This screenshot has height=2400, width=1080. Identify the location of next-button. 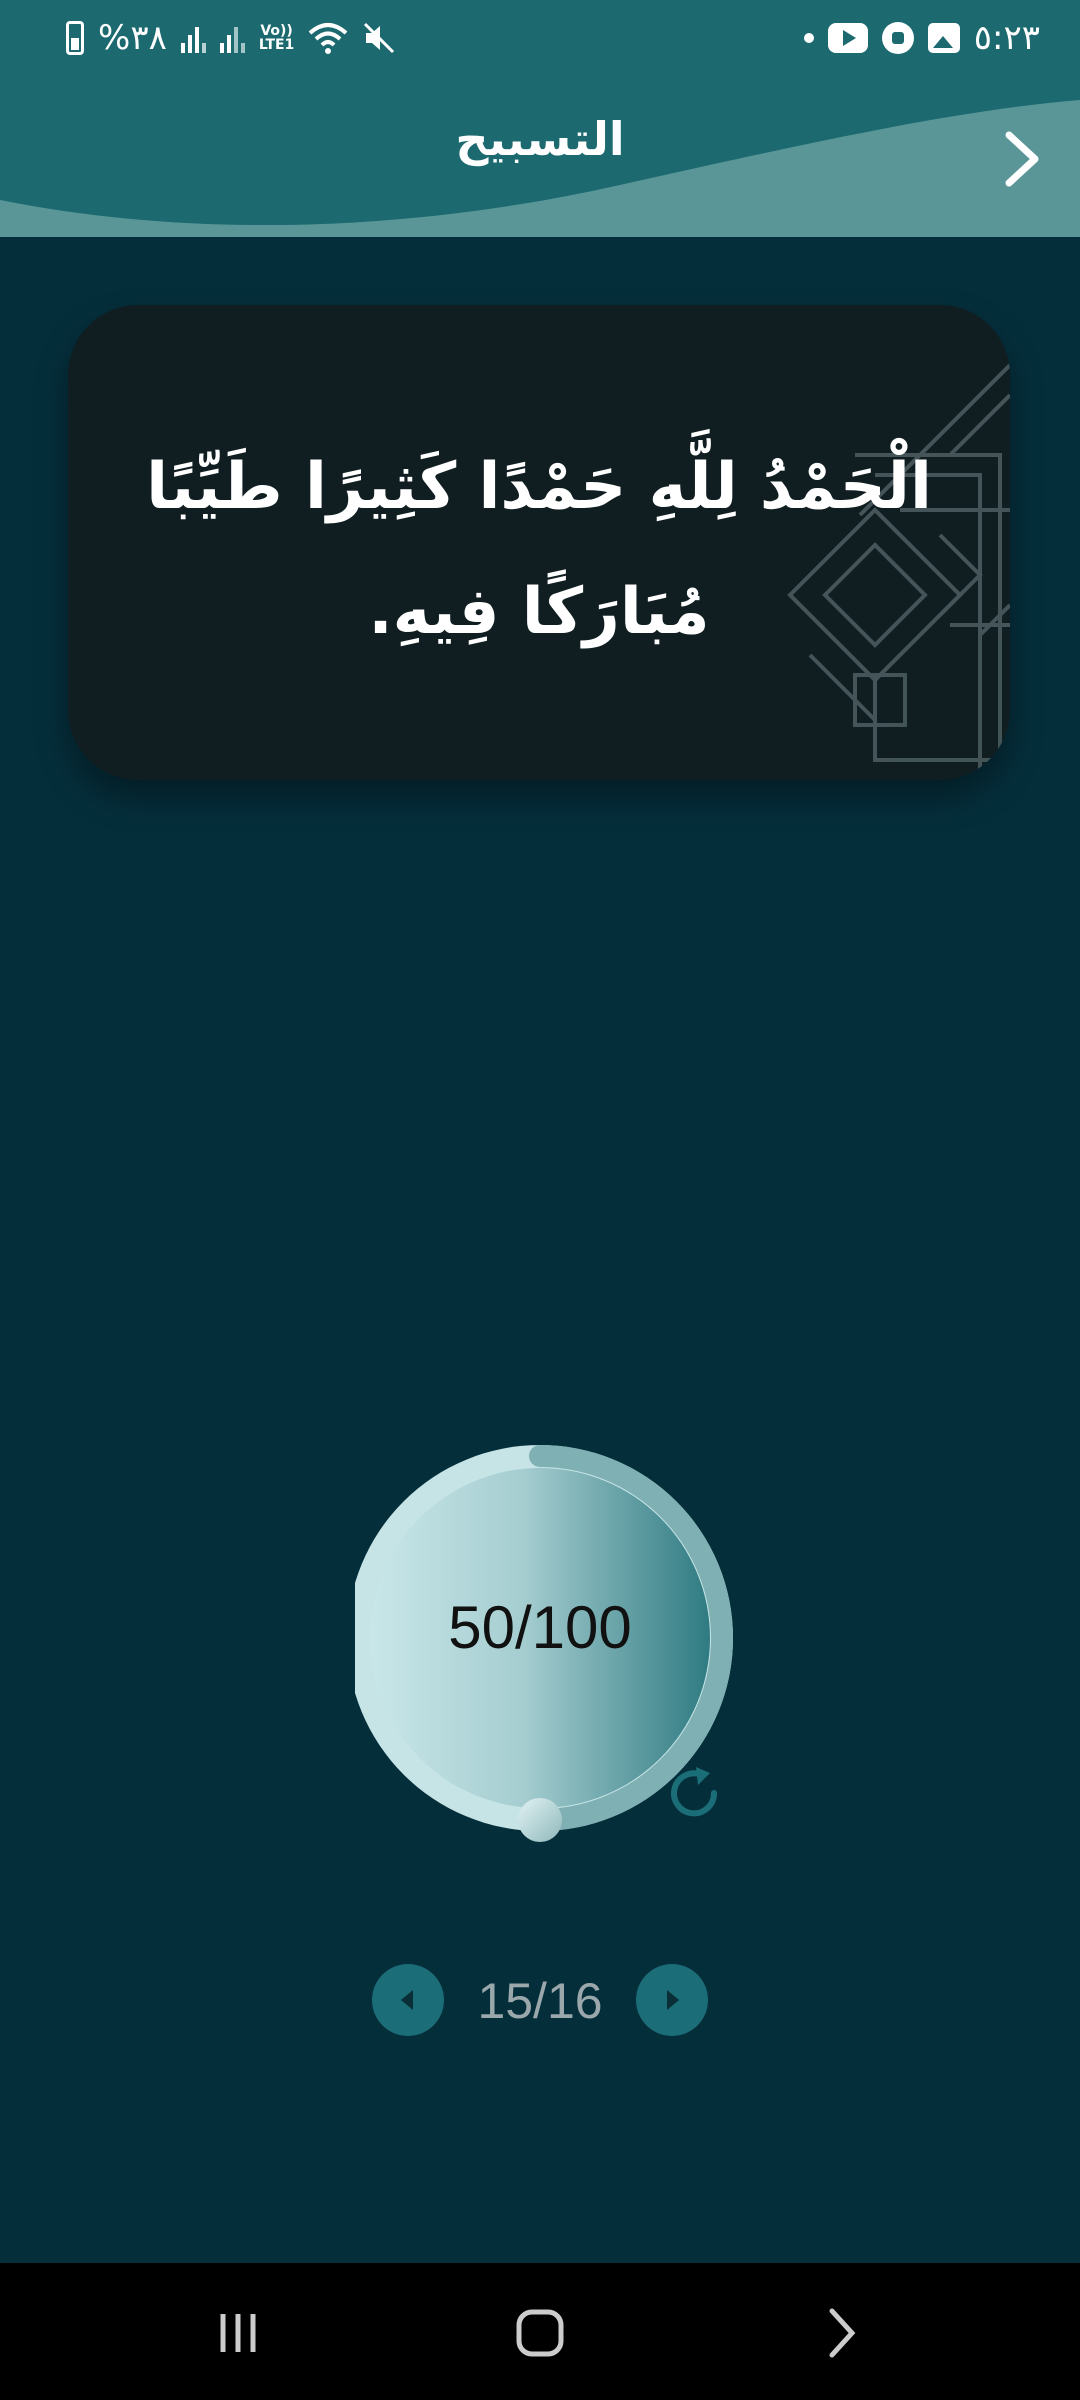
(672, 2000).